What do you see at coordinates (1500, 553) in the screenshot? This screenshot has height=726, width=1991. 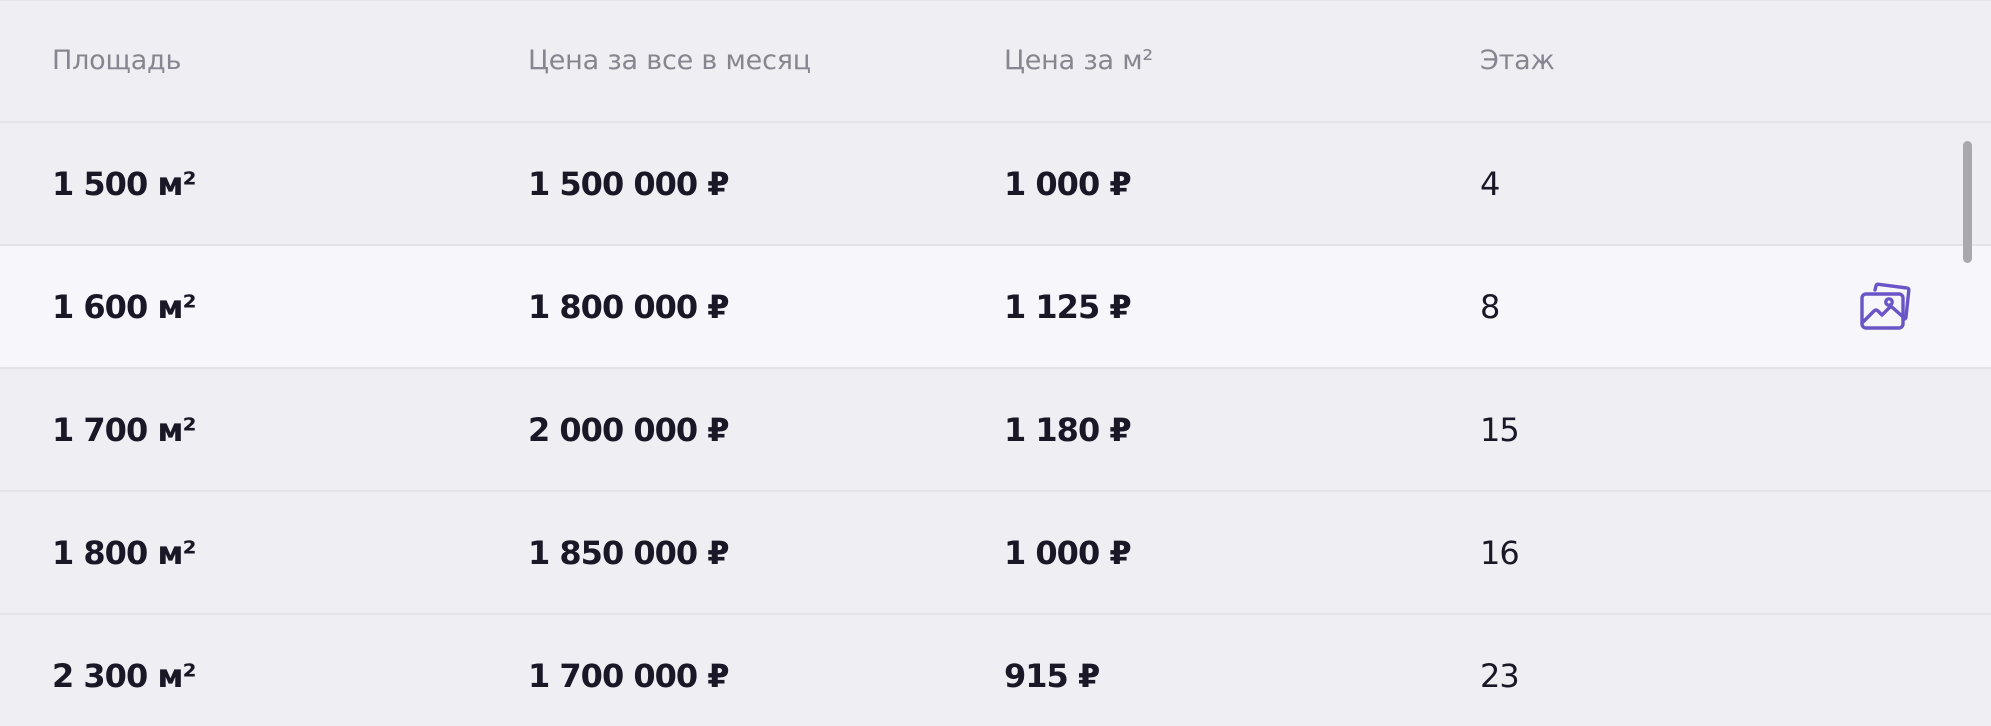 I see `cell-floor: 16` at bounding box center [1500, 553].